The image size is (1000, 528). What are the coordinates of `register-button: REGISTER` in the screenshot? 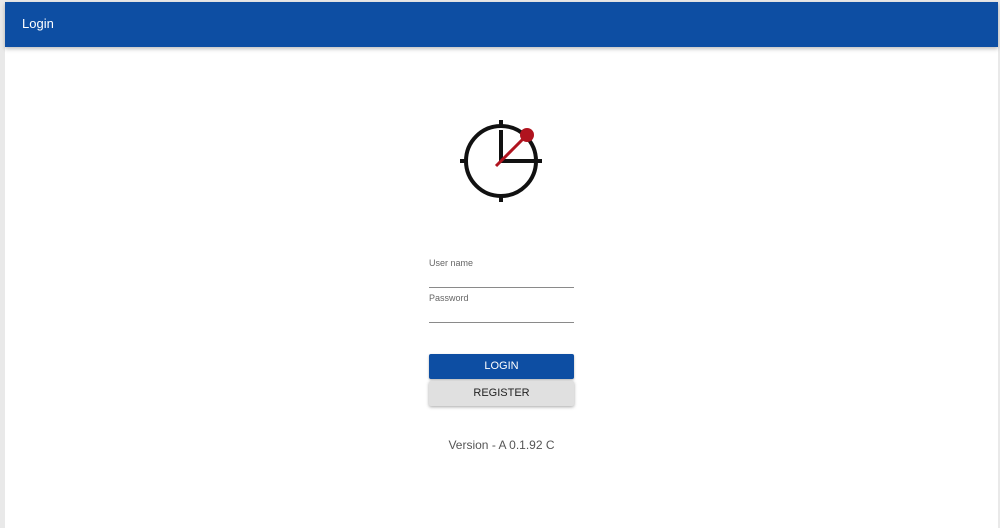 It's located at (501, 393).